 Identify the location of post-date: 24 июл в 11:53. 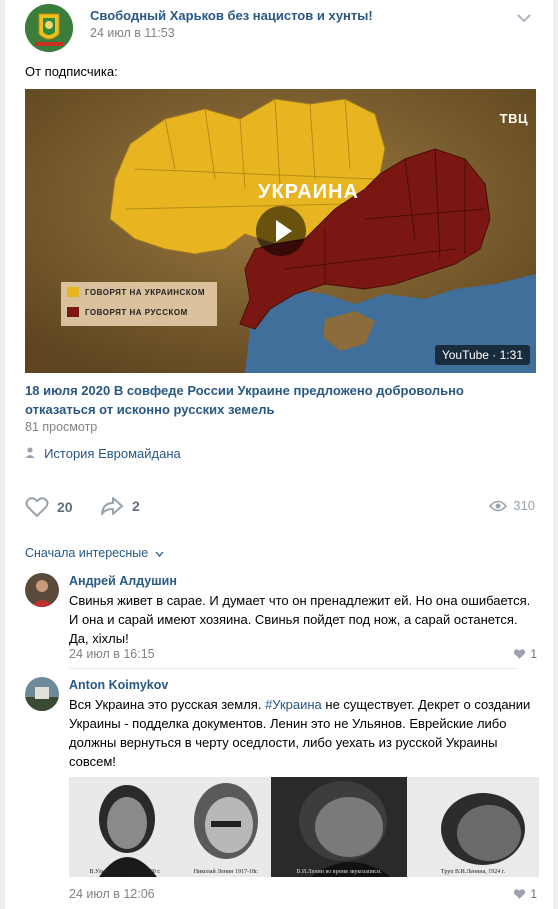
(132, 33).